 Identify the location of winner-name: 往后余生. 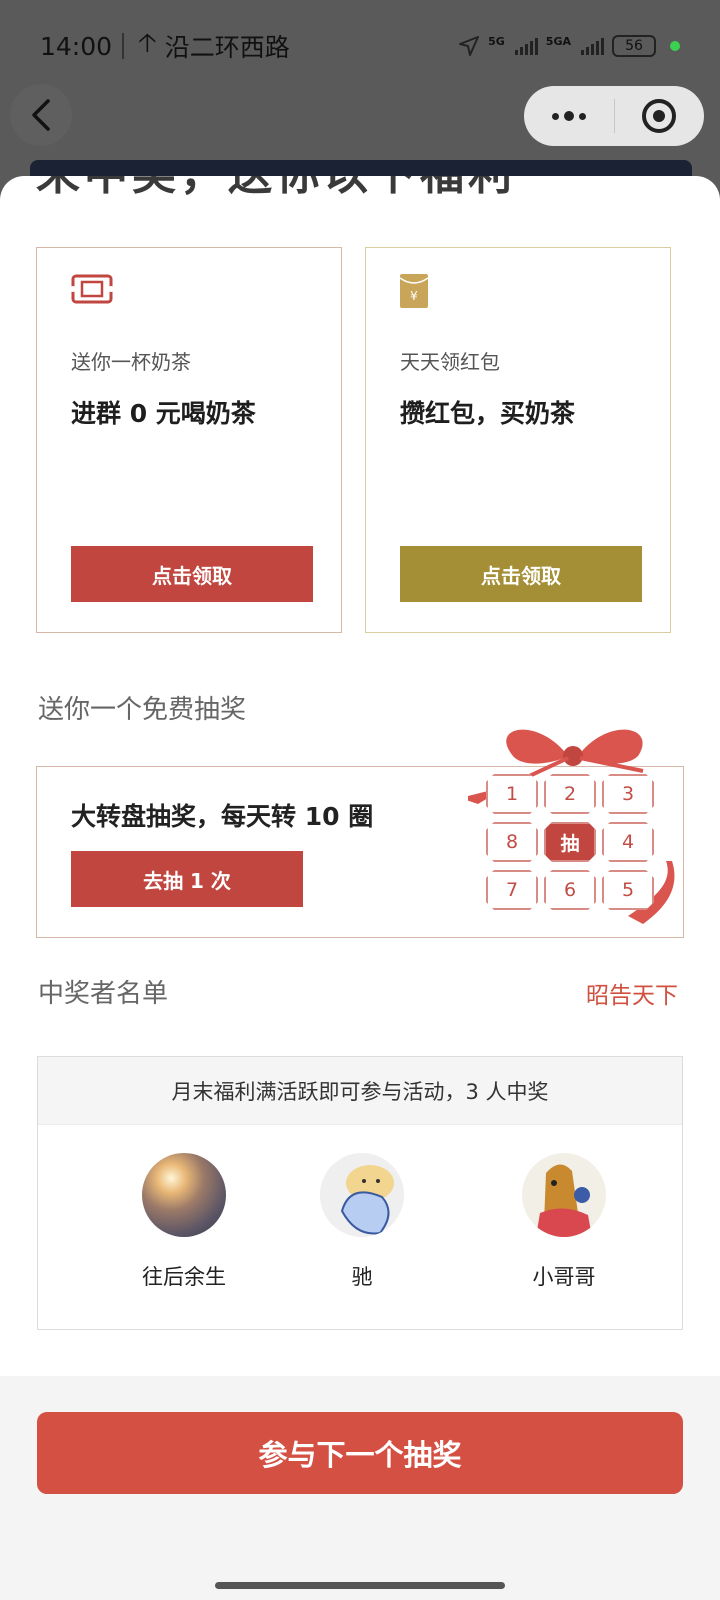
(184, 1277).